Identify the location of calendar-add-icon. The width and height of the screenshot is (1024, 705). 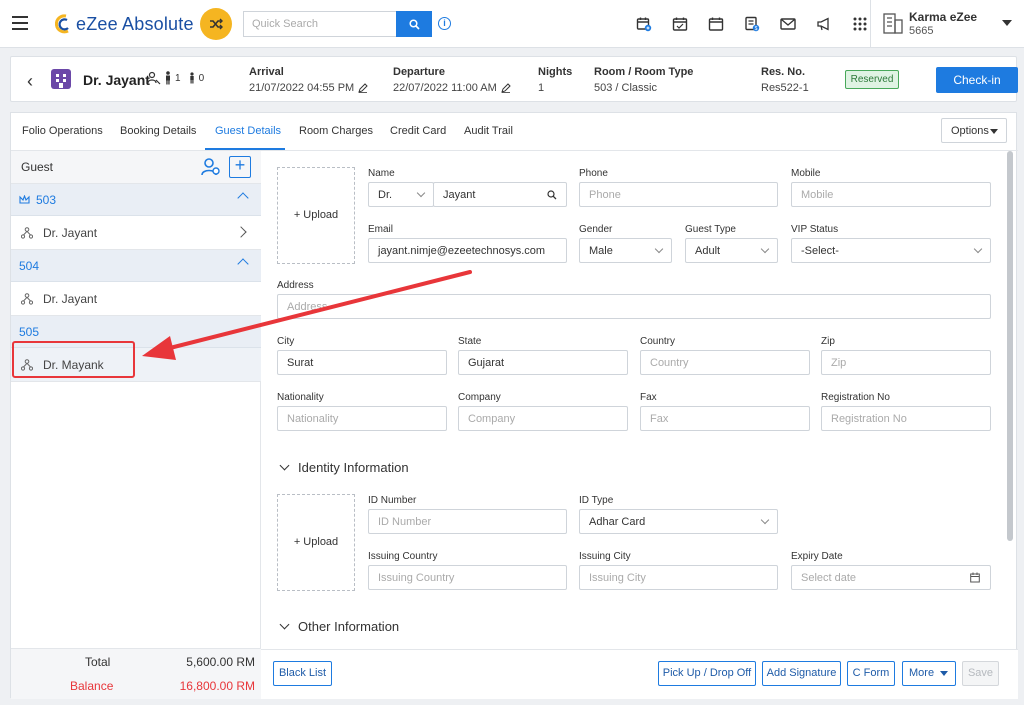
(644, 24).